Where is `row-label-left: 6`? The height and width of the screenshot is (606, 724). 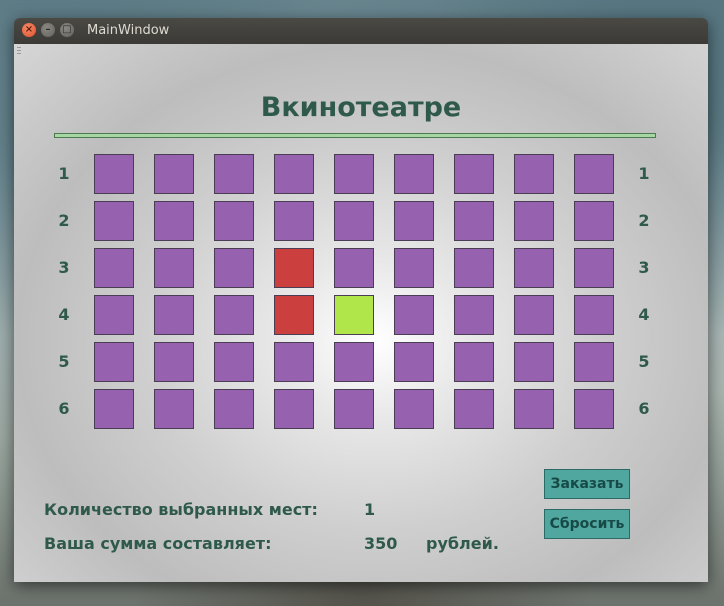
row-label-left: 6 is located at coordinates (64, 408).